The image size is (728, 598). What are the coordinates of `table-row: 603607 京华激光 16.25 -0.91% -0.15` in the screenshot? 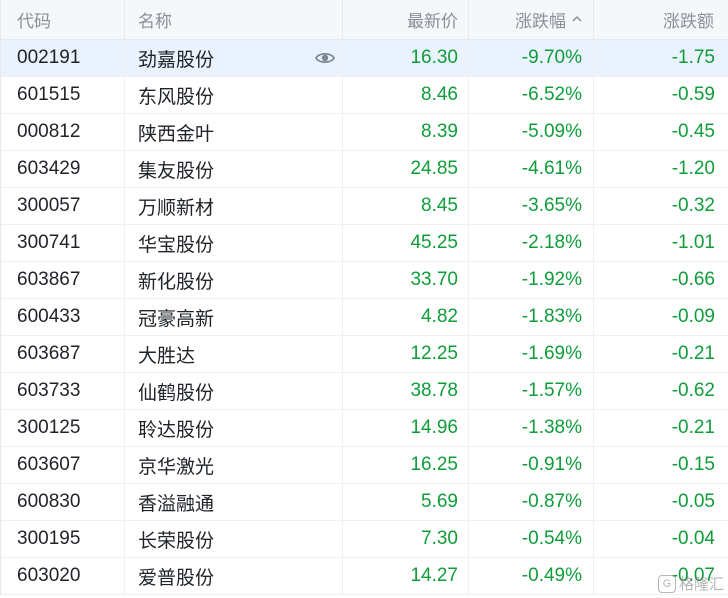 It's located at (364, 465).